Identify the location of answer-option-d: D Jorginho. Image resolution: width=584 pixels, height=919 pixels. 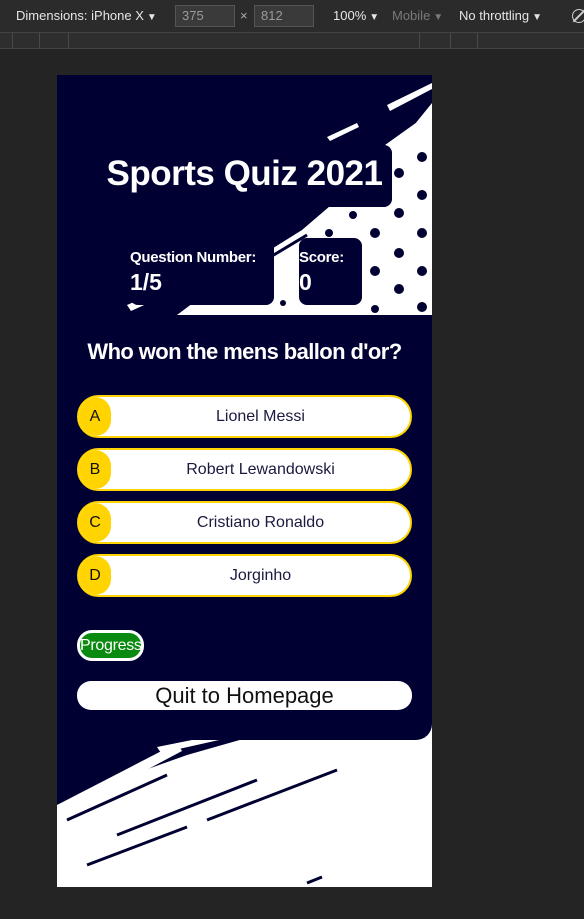
(244, 575).